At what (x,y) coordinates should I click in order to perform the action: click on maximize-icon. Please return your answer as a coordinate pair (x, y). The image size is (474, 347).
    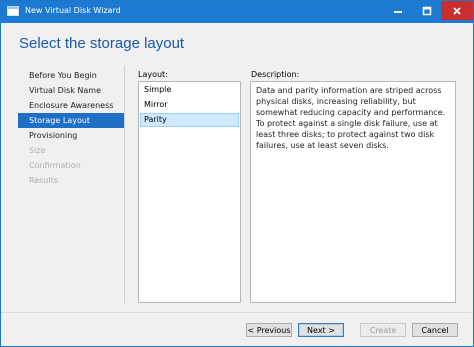
    Looking at the image, I should click on (427, 10).